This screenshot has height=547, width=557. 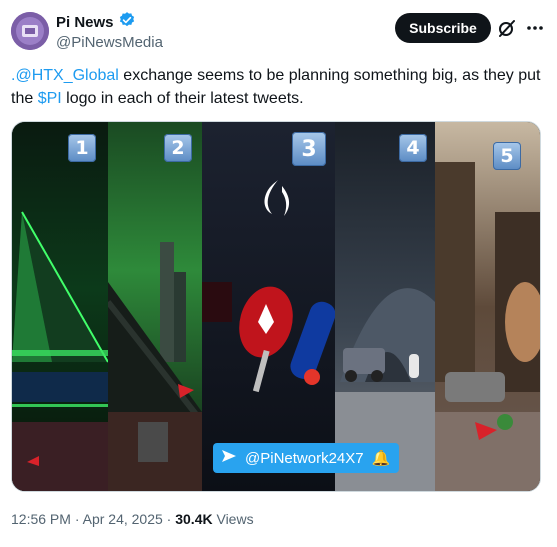 I want to click on tweet-meta: 12:56 PM · Apr 24, 2025 · 30.4K Views, so click(x=132, y=519).